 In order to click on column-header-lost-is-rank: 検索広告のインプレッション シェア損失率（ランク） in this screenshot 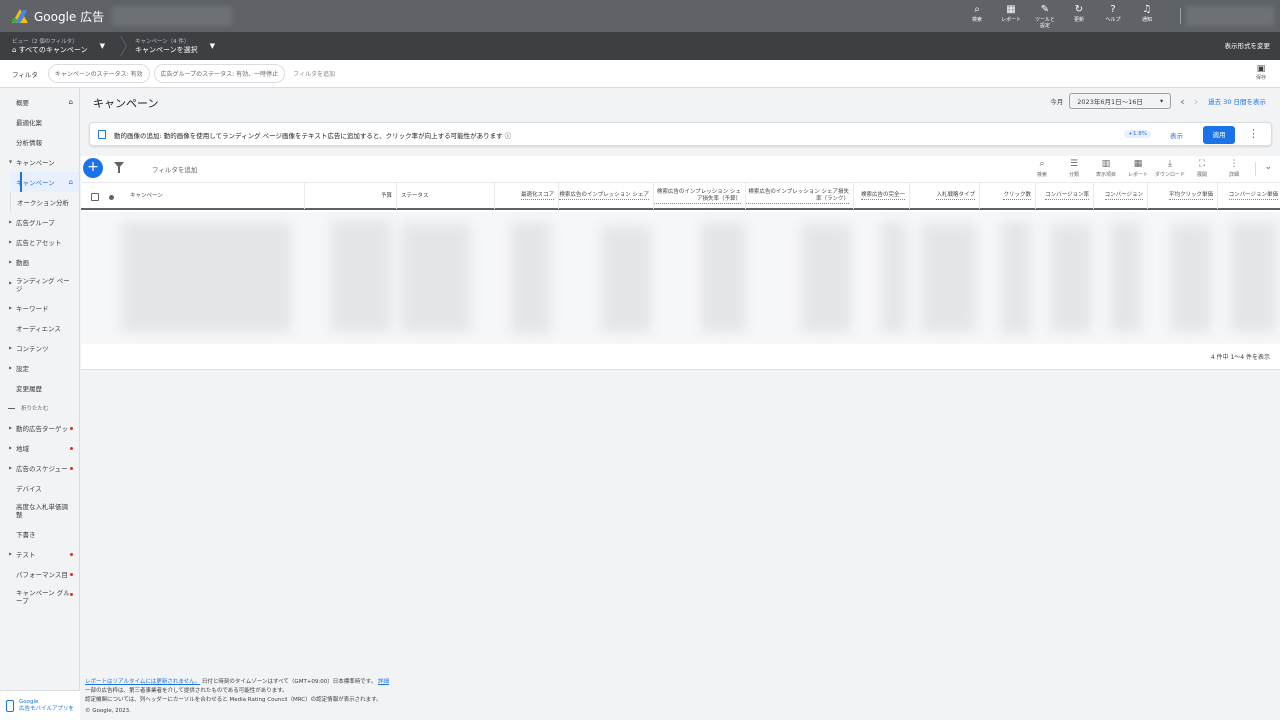, I will do `click(799, 196)`.